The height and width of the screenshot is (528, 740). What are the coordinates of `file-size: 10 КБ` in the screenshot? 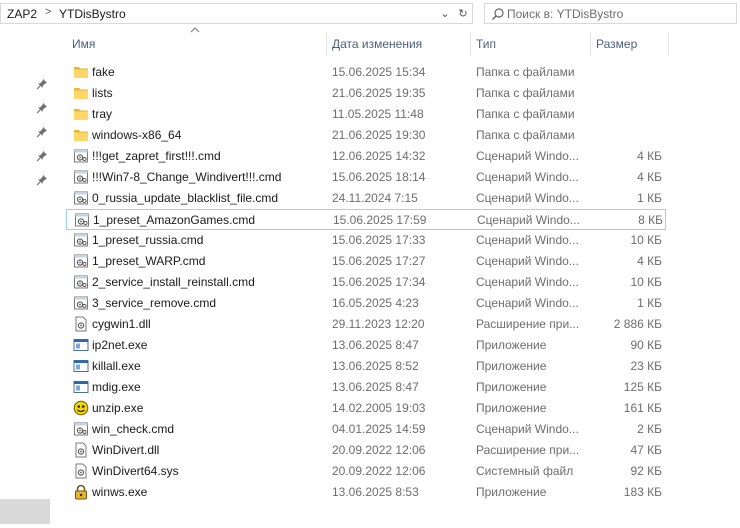 It's located at (646, 240).